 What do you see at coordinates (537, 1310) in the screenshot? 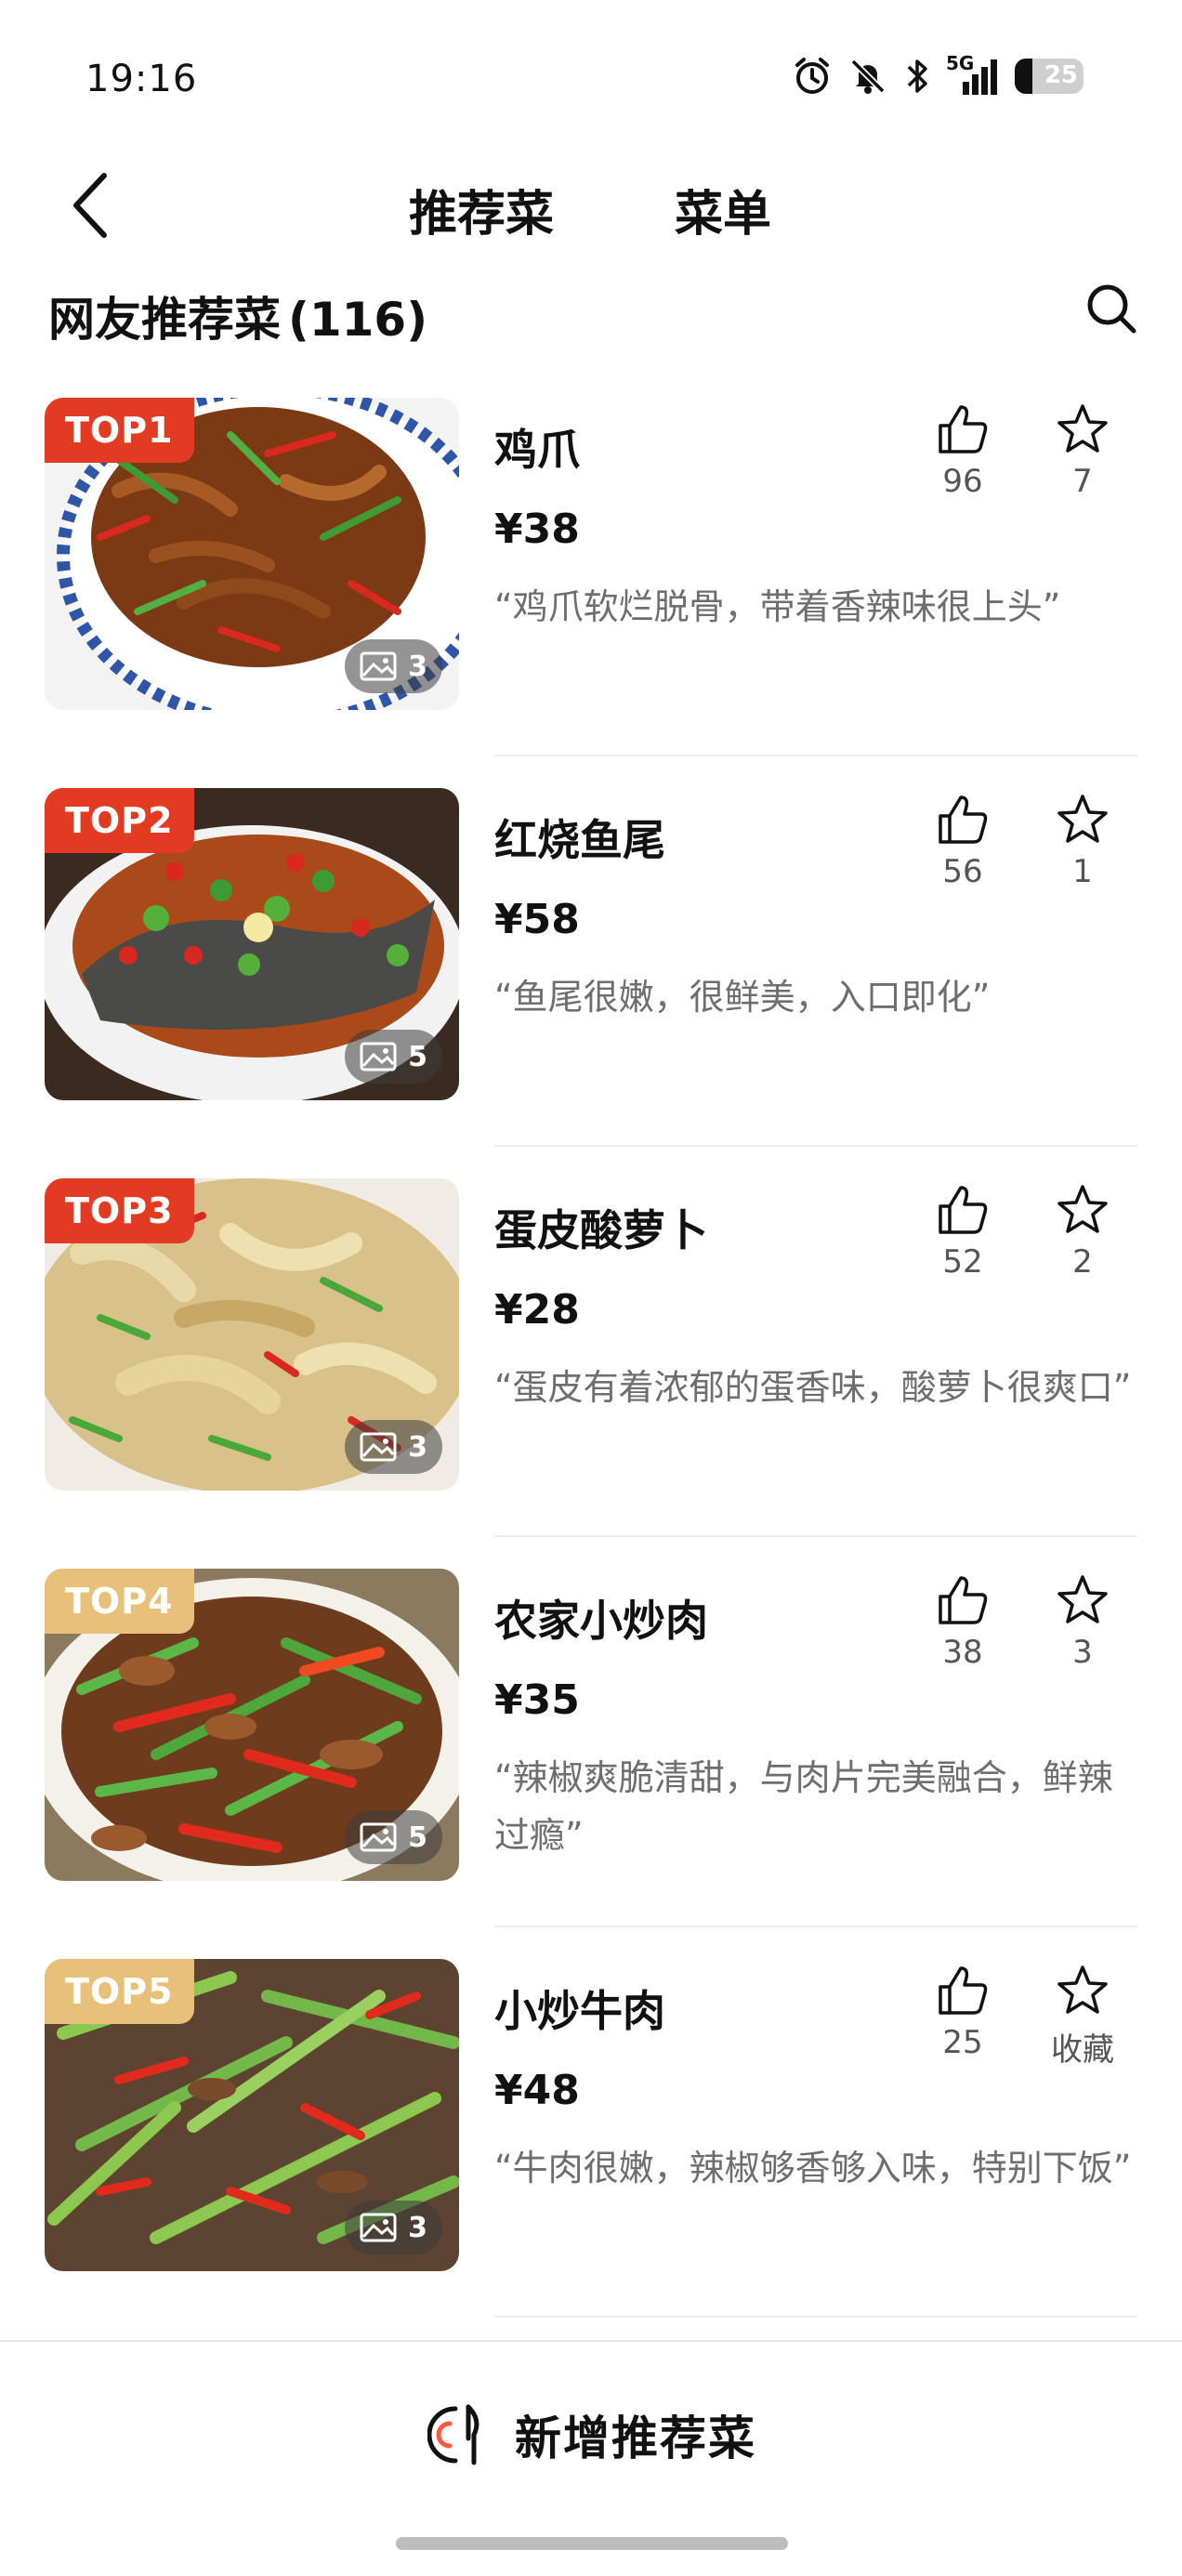
I see `dish-price: ¥28` at bounding box center [537, 1310].